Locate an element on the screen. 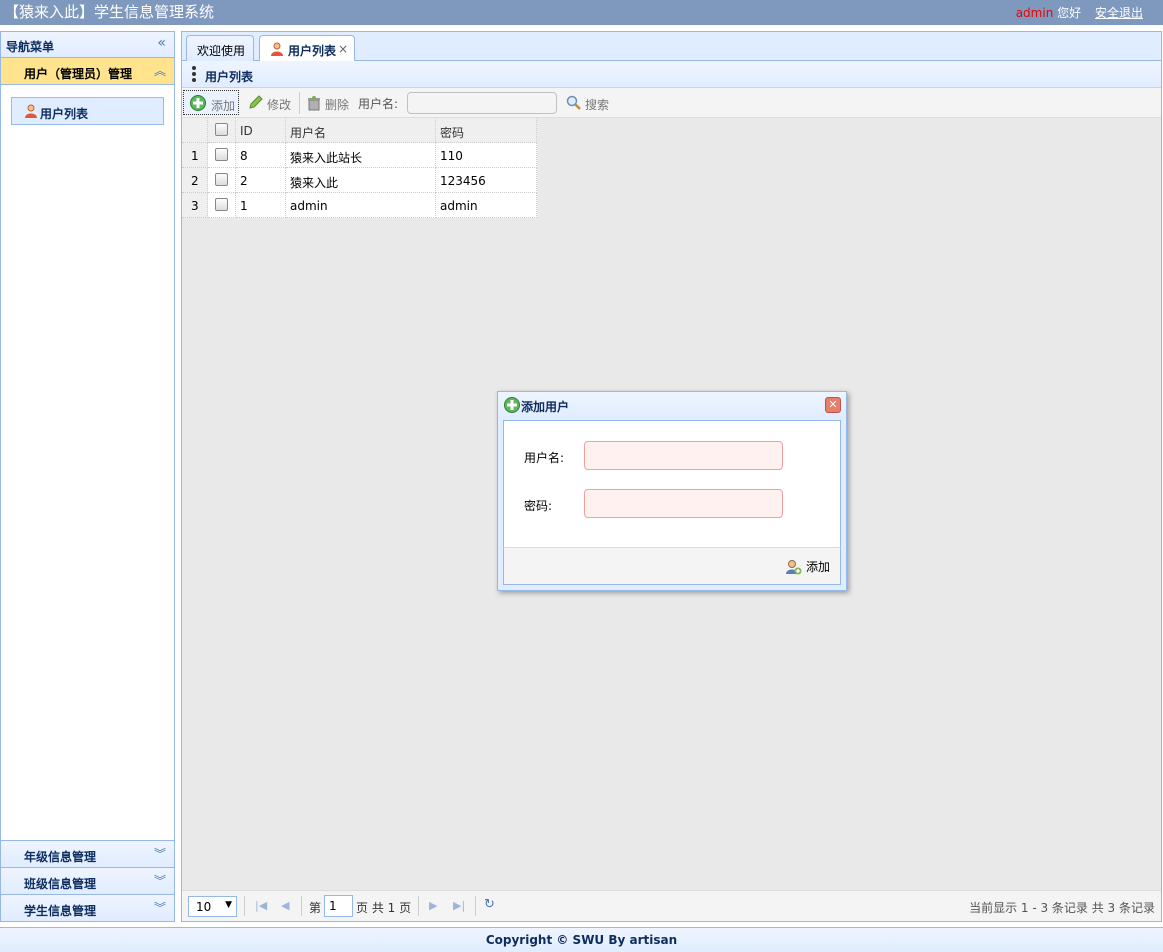  dropdown-arrow-icon: ▼ is located at coordinates (228, 905).